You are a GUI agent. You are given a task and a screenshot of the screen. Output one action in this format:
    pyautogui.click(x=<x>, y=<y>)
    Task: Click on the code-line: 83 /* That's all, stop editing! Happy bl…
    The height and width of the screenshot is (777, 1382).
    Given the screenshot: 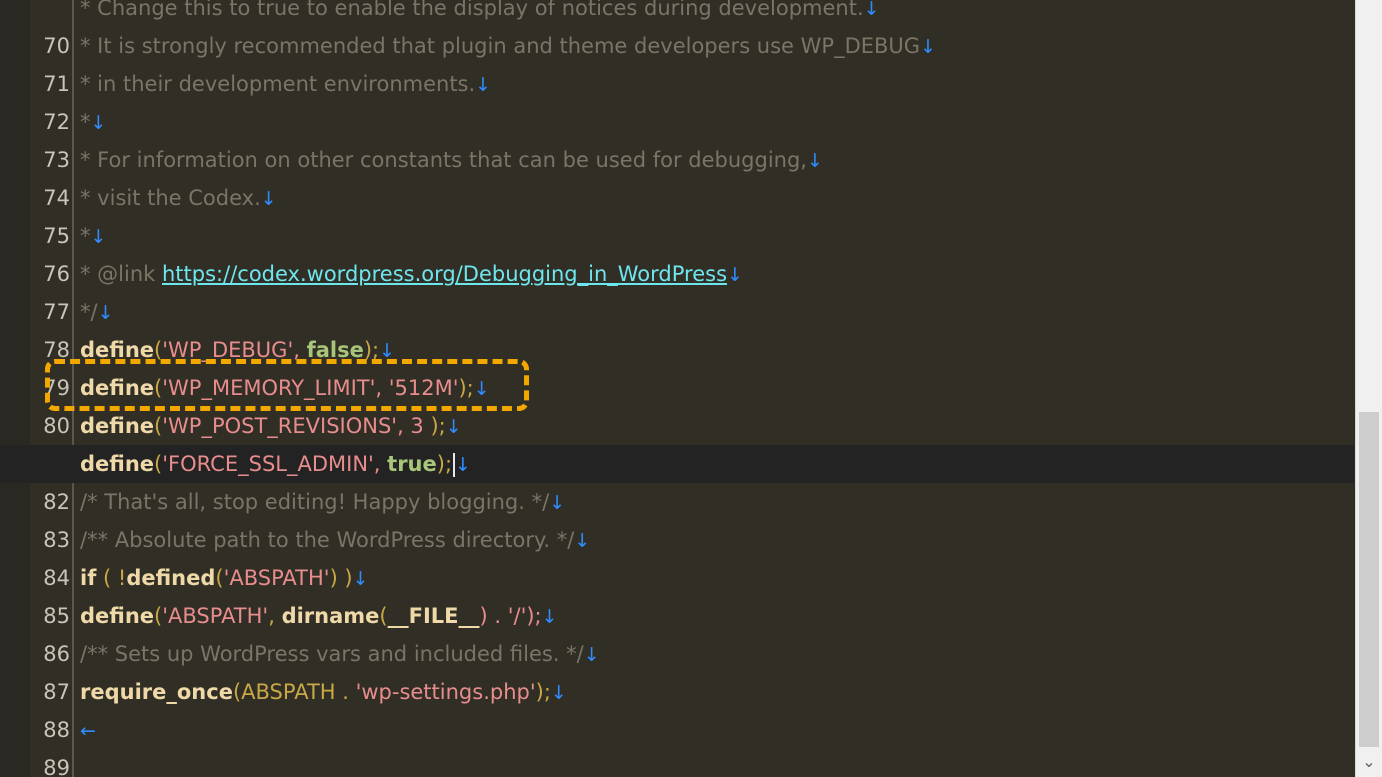 What is the action you would take?
    pyautogui.click(x=677, y=517)
    